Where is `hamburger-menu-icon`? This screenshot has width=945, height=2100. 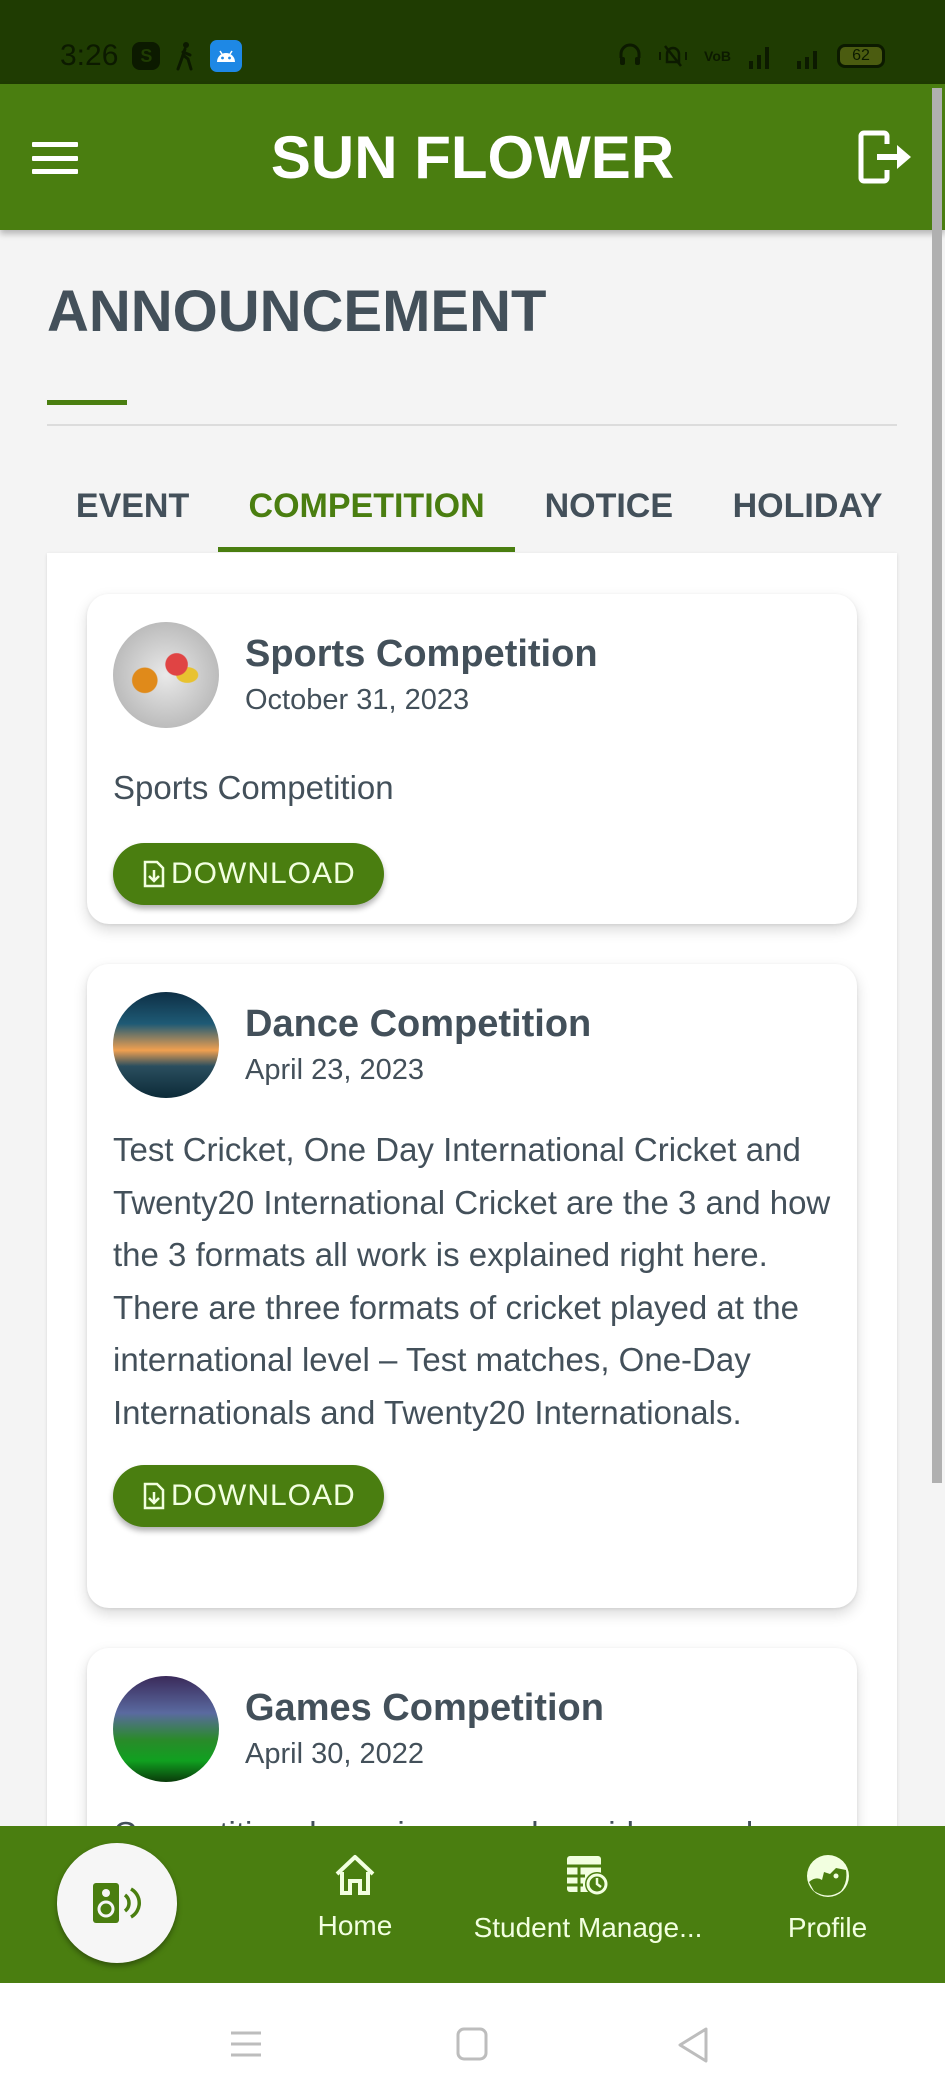
hamburger-menu-icon is located at coordinates (55, 158).